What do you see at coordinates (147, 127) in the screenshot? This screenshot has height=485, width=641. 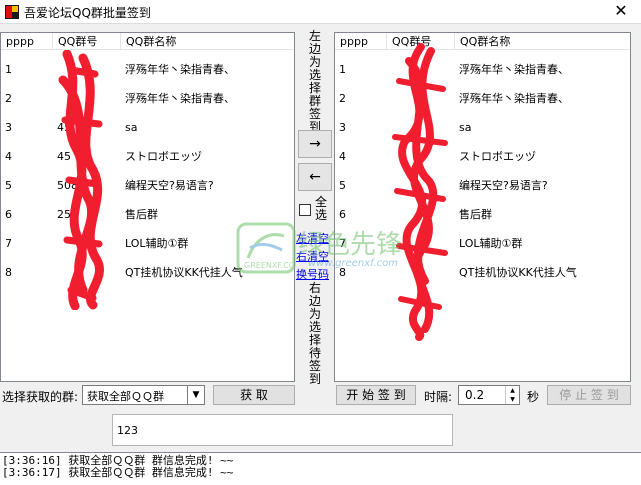 I see `table-row: 3 45 sa` at bounding box center [147, 127].